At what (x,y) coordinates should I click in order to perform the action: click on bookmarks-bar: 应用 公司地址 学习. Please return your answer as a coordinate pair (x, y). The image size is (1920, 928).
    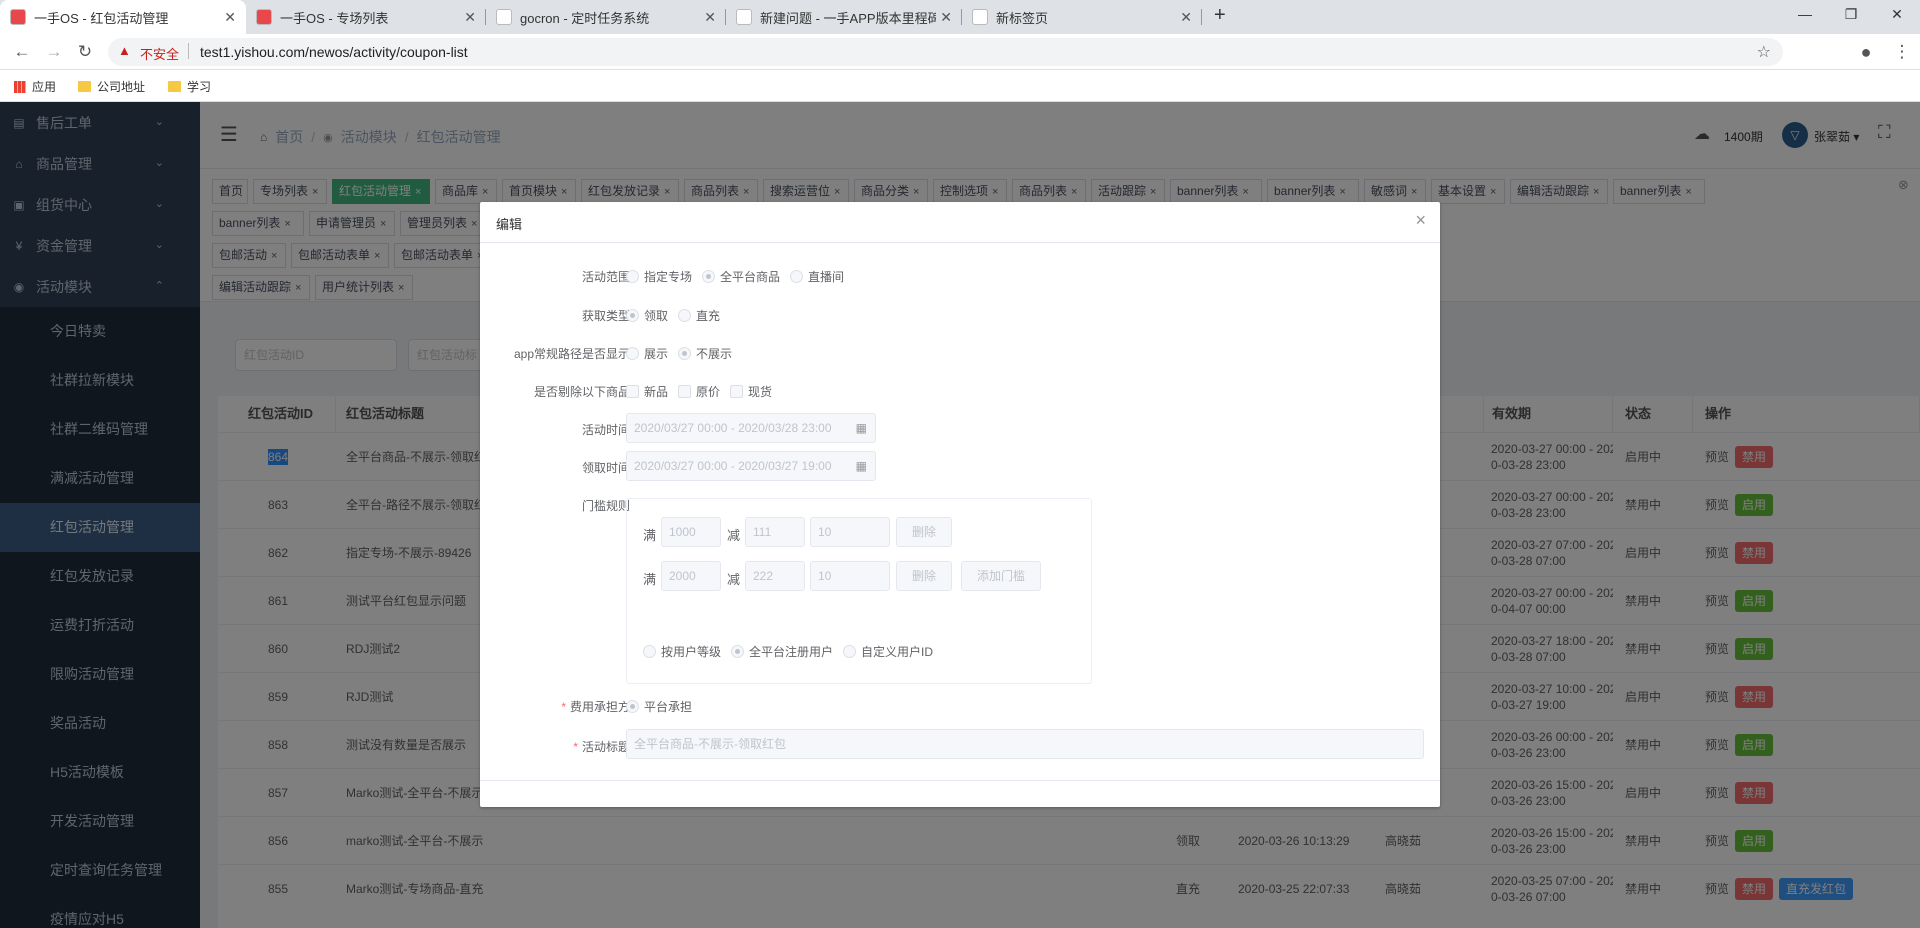
    Looking at the image, I should click on (960, 86).